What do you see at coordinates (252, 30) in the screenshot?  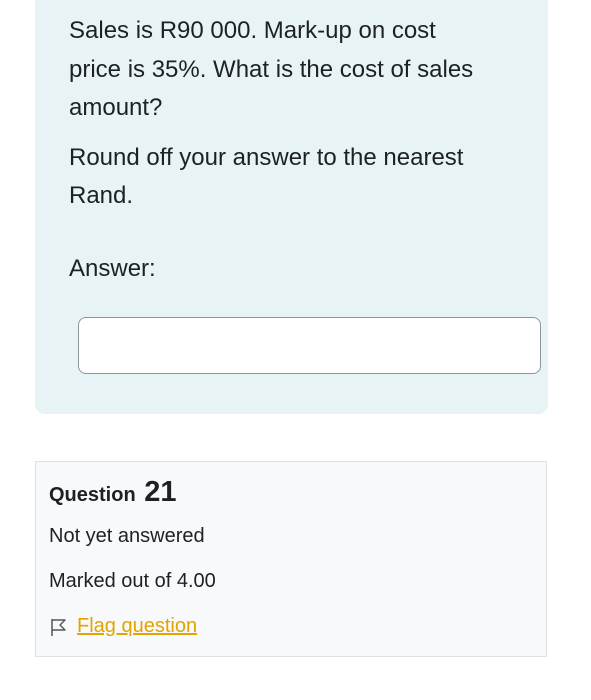 I see `question-line-1: Sales is R90 000. Mark-up on cost` at bounding box center [252, 30].